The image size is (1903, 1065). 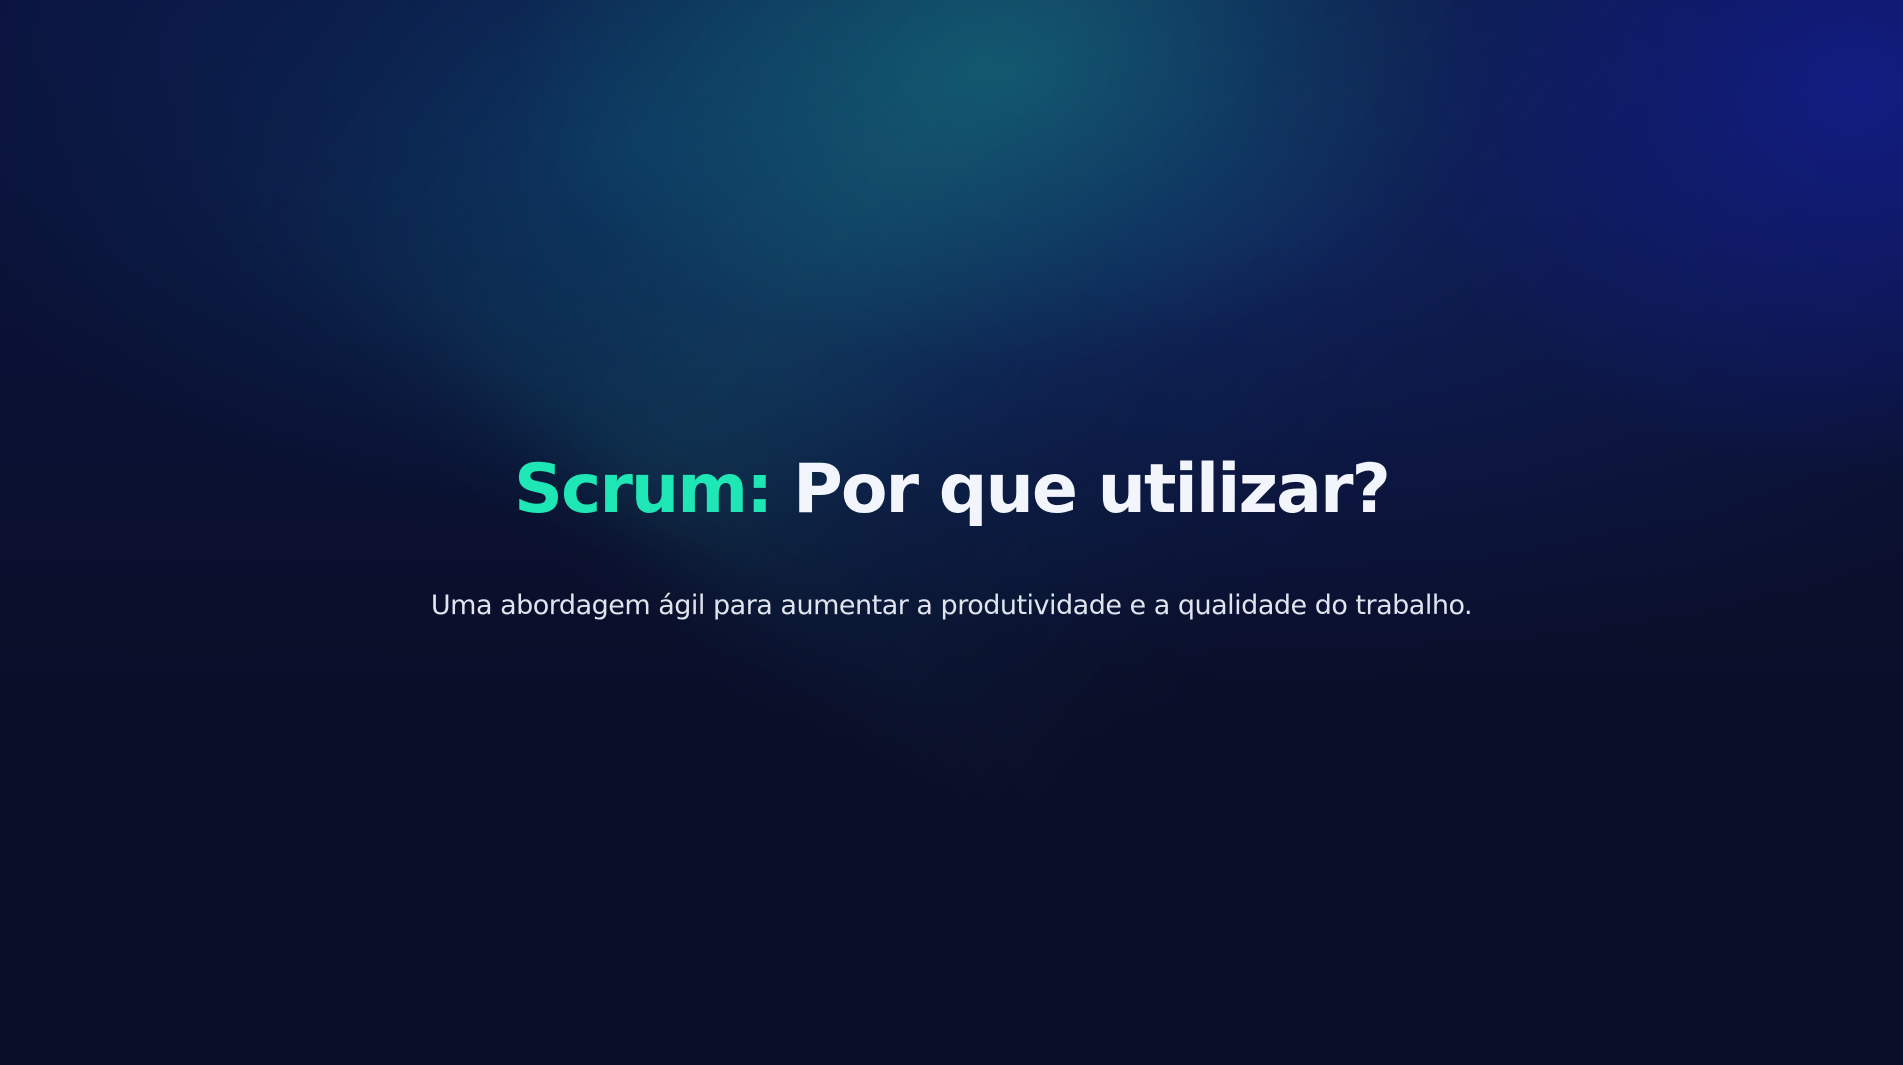 What do you see at coordinates (1081, 489) in the screenshot?
I see `title-rest: Por que utilizar?` at bounding box center [1081, 489].